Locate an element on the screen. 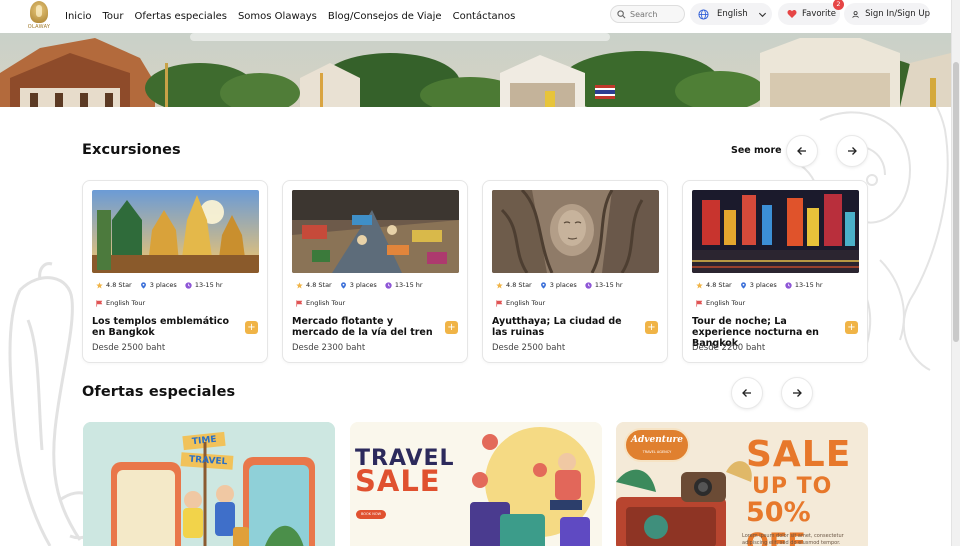  page-scrollbar is located at coordinates (955, 273).